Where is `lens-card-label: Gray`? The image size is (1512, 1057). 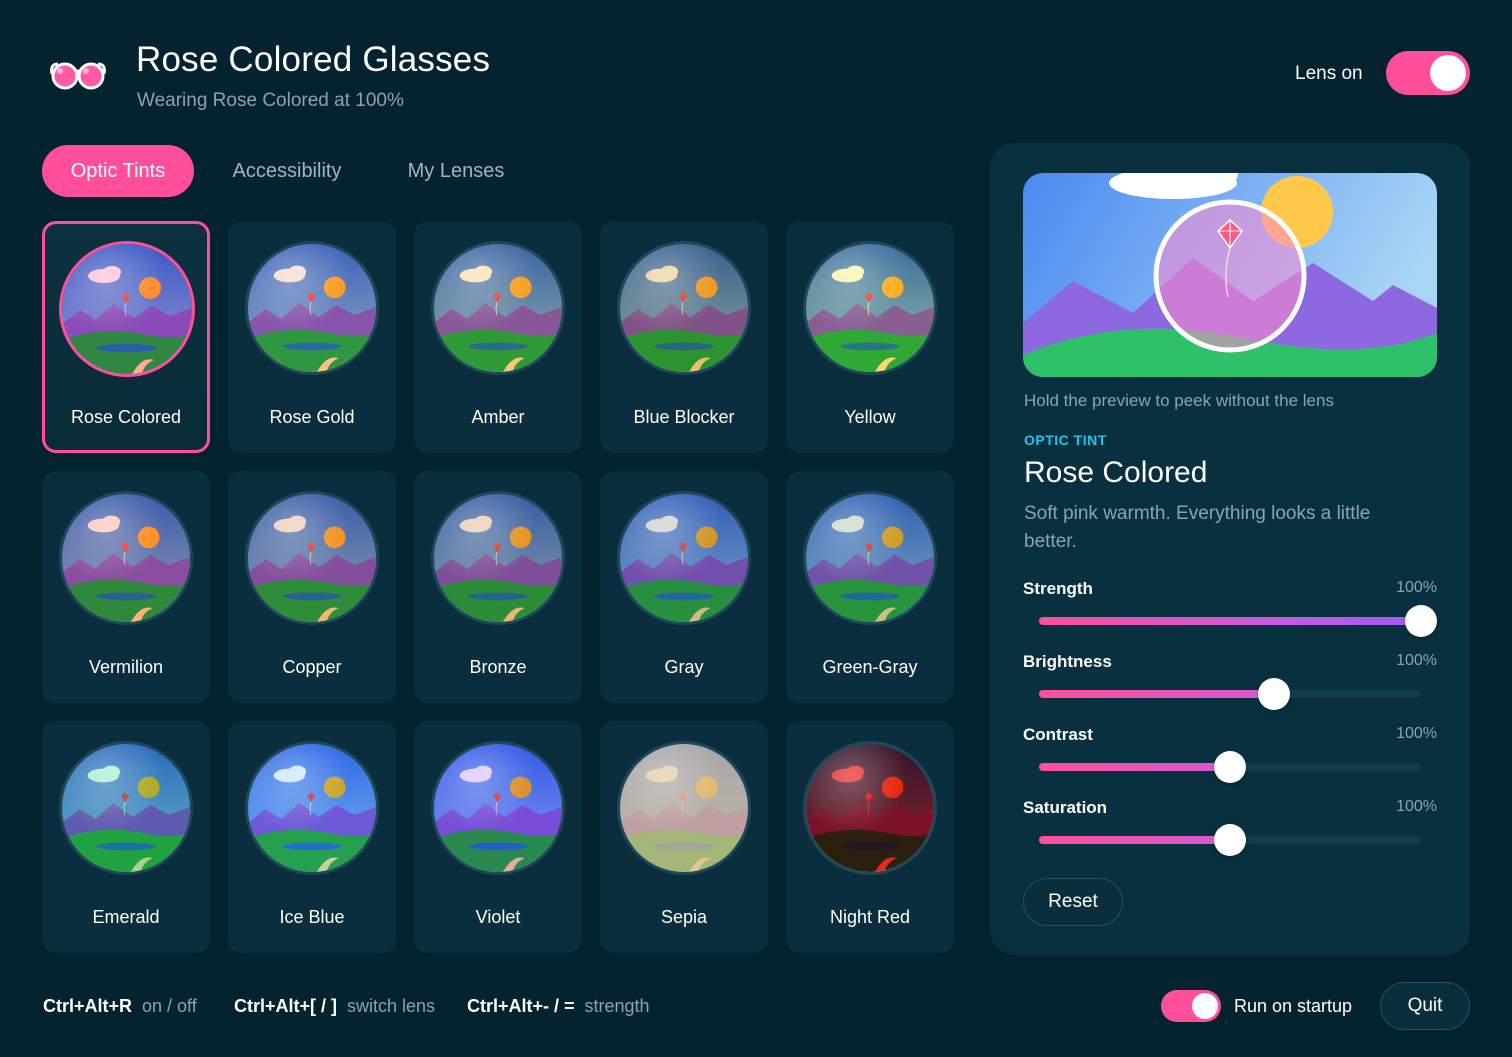
lens-card-label: Gray is located at coordinates (684, 667).